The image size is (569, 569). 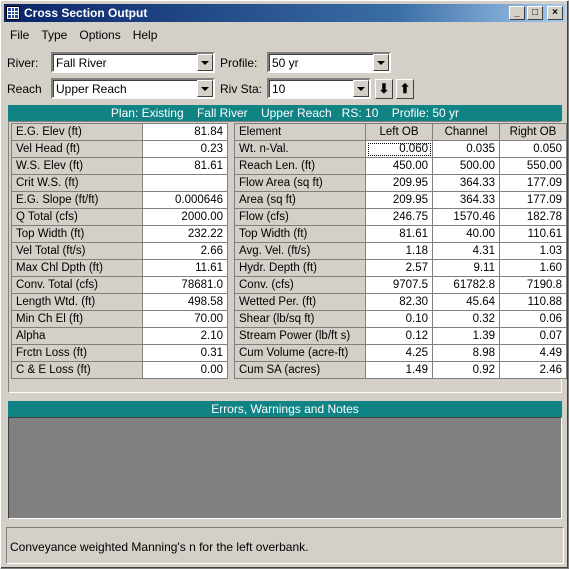 I want to click on element-value: 1.60, so click(x=533, y=268).